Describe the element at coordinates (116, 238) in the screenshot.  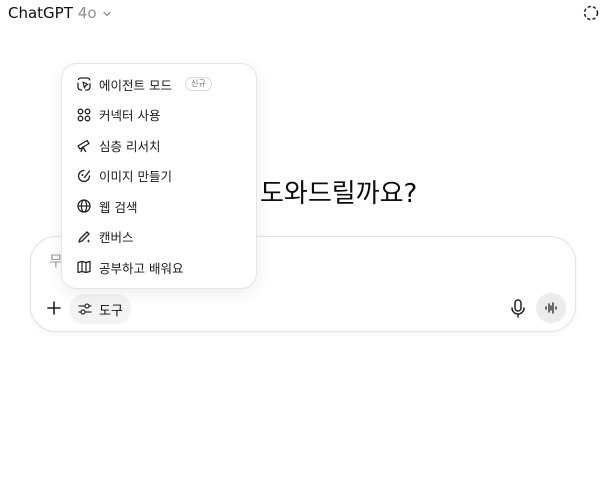
I see `menu-item-label: 캔버스` at that location.